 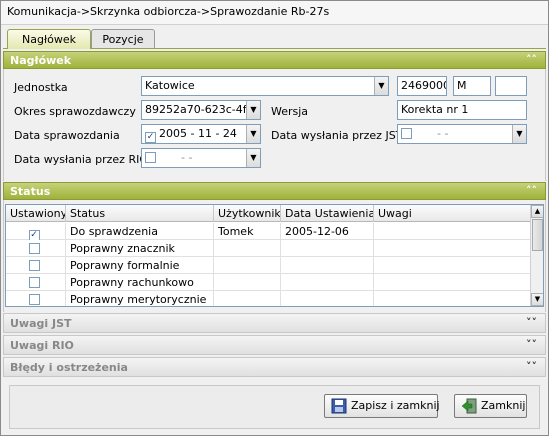 What do you see at coordinates (170, 85) in the screenshot?
I see `jednostka-value: Katowice` at bounding box center [170, 85].